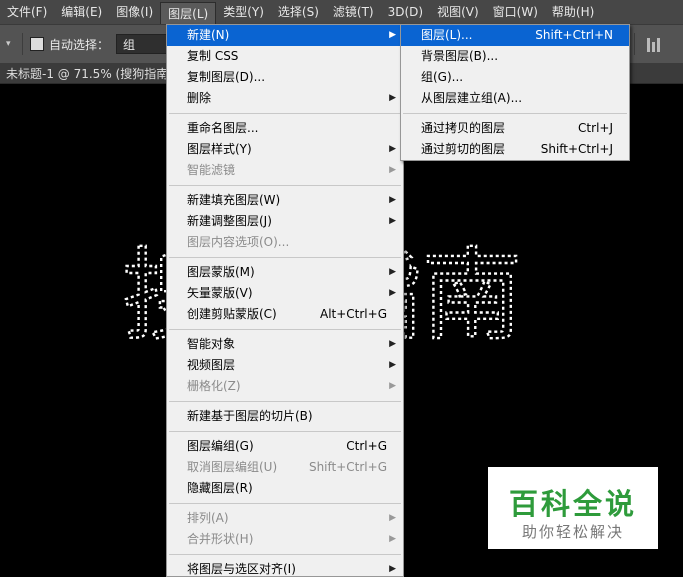 Image resolution: width=683 pixels, height=577 pixels. Describe the element at coordinates (573, 12) in the screenshot. I see `menu-help: 帮助(H)` at that location.